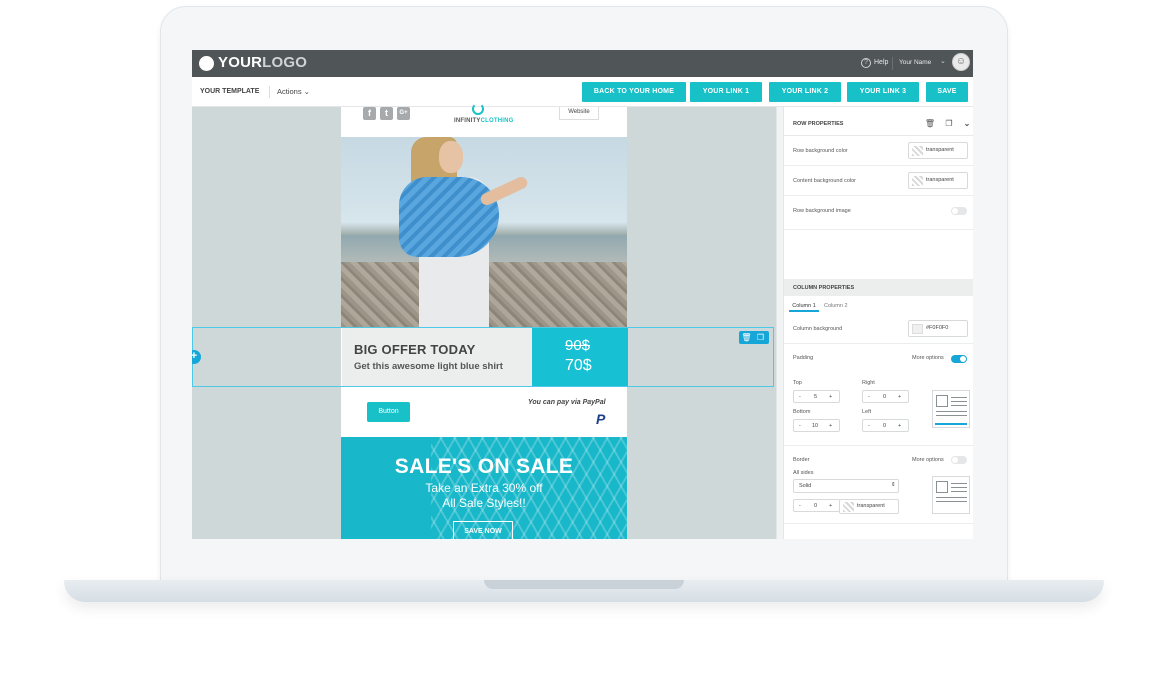 The image size is (1171, 696). Describe the element at coordinates (881, 62) in the screenshot. I see `help-link: Help` at that location.